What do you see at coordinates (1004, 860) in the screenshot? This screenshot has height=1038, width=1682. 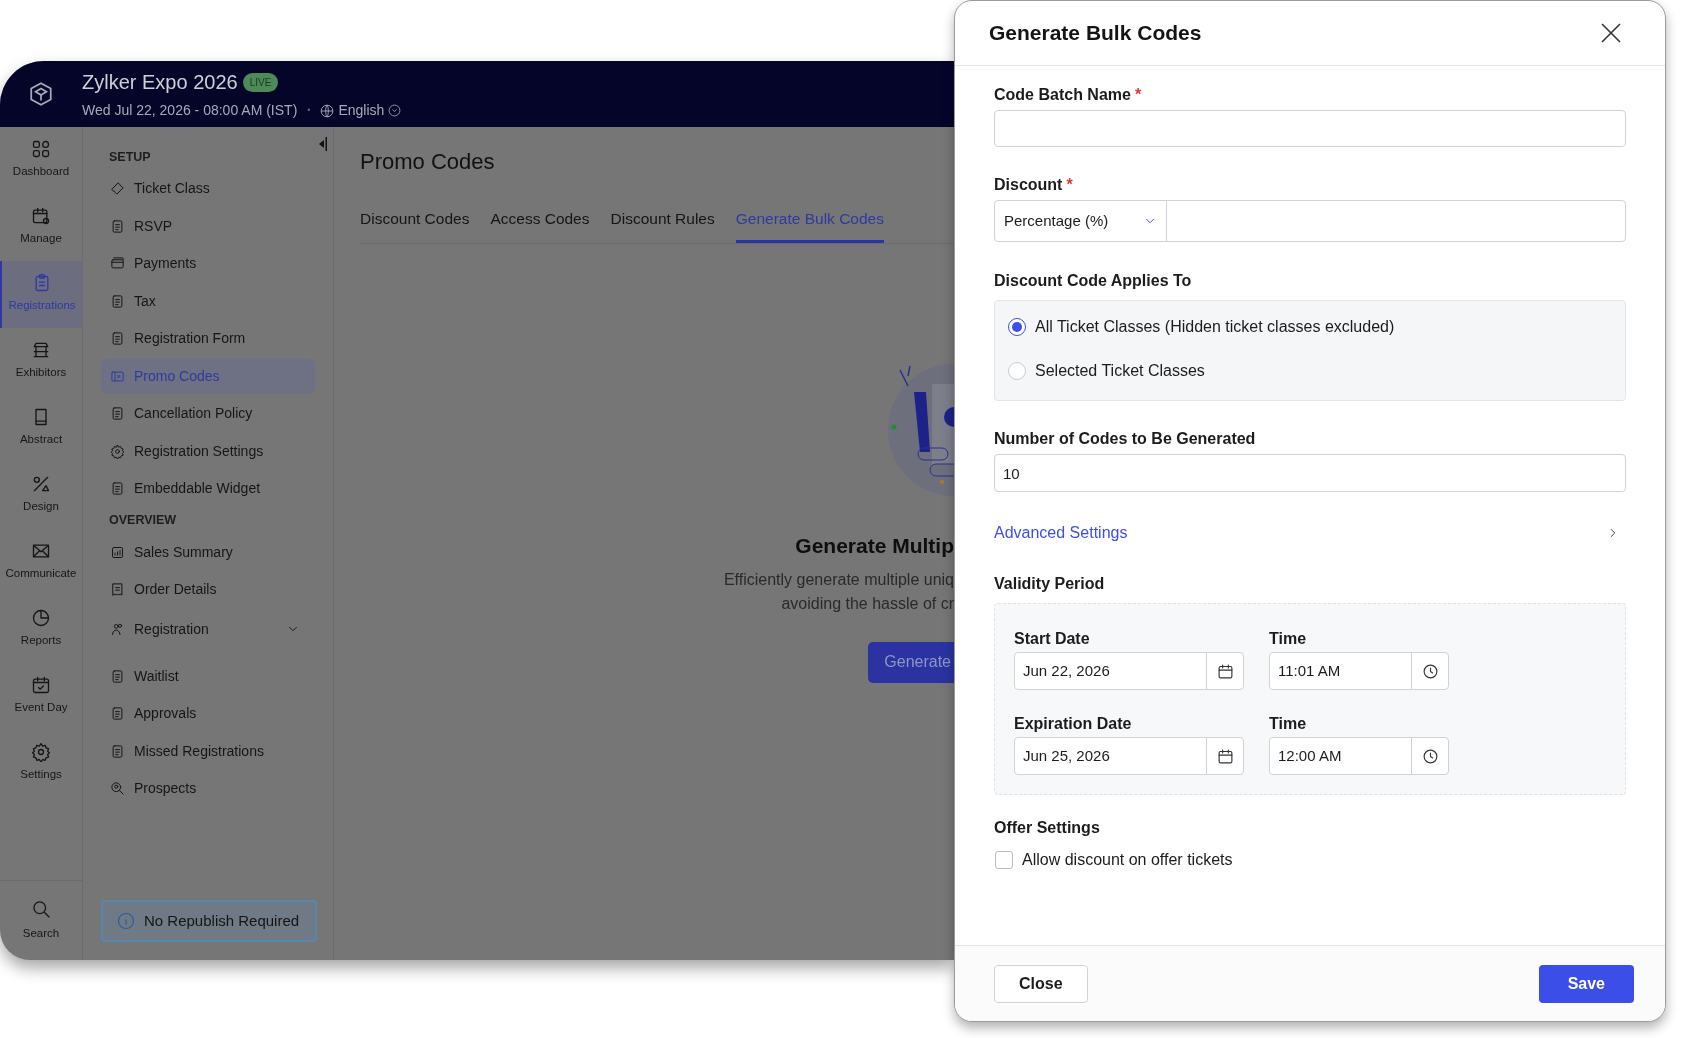 I see `checkbox` at bounding box center [1004, 860].